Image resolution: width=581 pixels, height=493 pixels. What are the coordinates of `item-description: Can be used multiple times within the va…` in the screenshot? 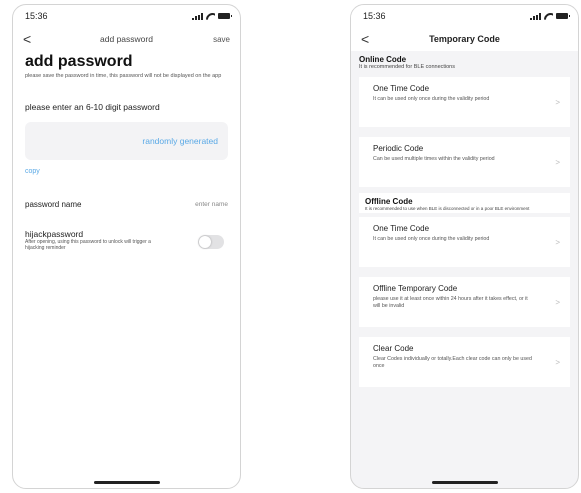 It's located at (434, 159).